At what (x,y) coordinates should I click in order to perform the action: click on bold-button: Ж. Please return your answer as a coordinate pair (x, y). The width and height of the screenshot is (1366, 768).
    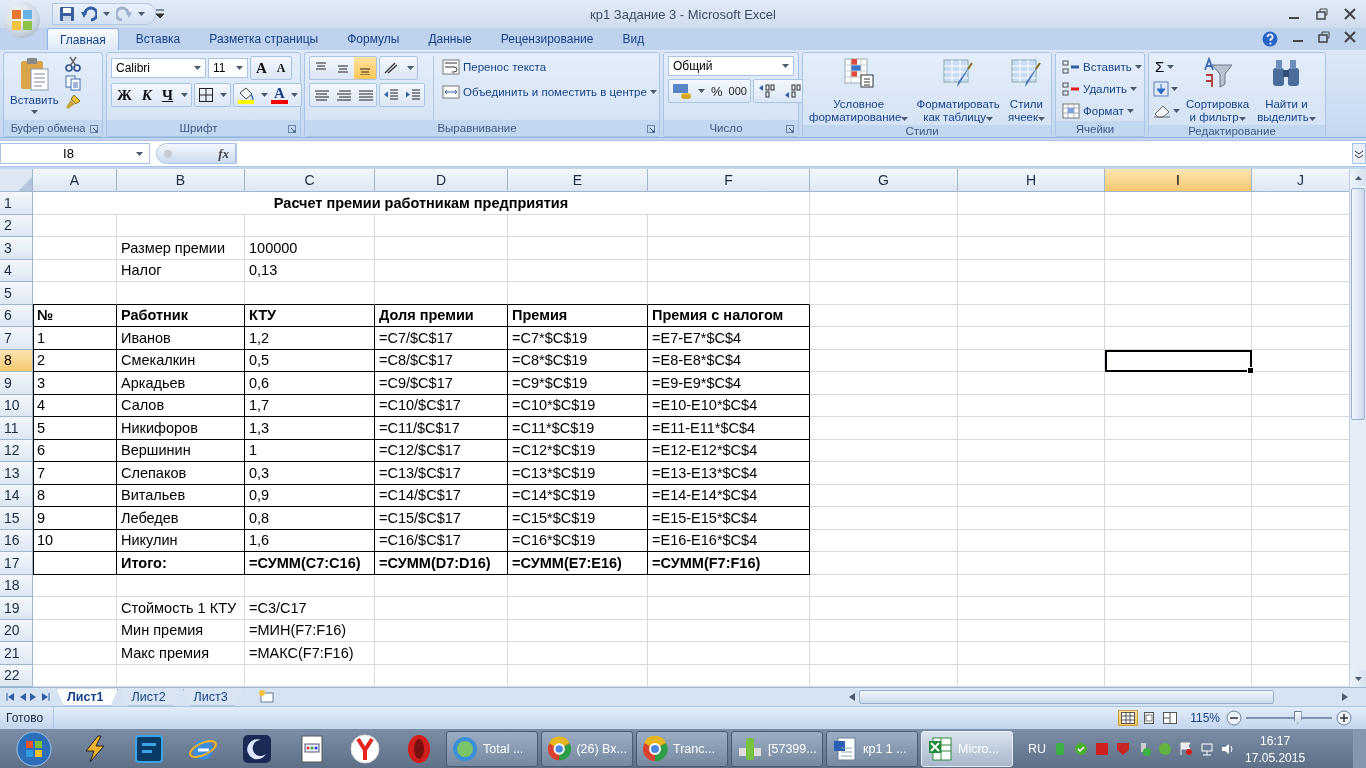
    Looking at the image, I should click on (124, 95).